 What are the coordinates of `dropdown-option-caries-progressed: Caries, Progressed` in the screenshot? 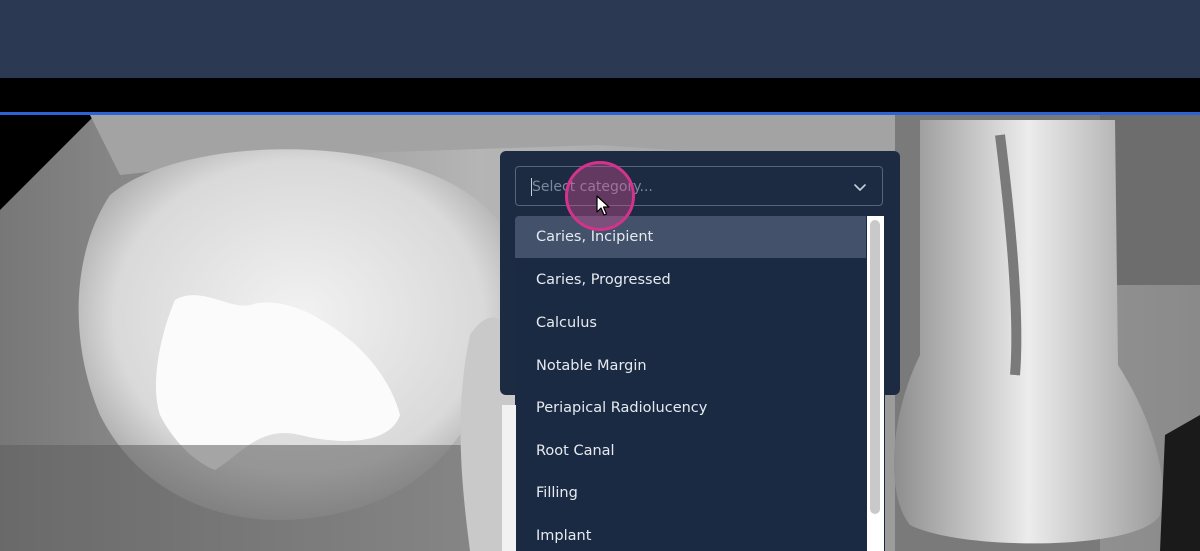 It's located at (690, 280).